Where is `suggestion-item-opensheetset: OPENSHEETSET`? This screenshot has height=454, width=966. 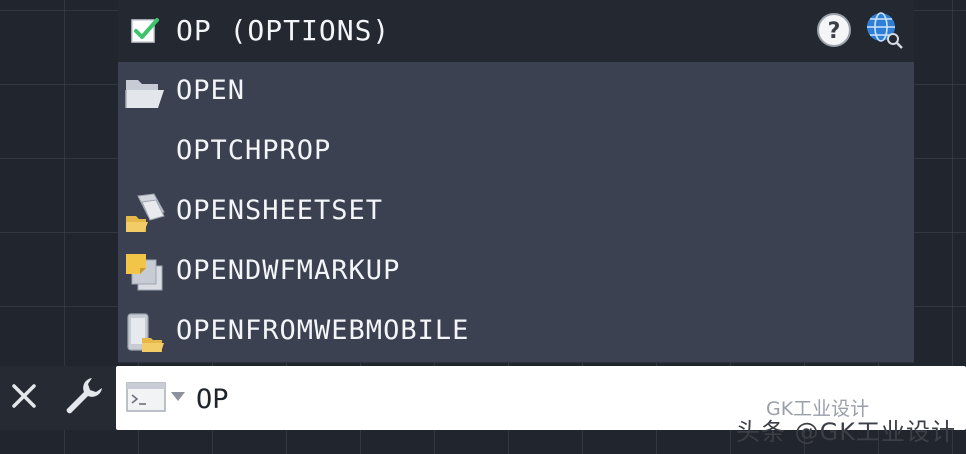 suggestion-item-opensheetset: OPENSHEETSET is located at coordinates (516, 212).